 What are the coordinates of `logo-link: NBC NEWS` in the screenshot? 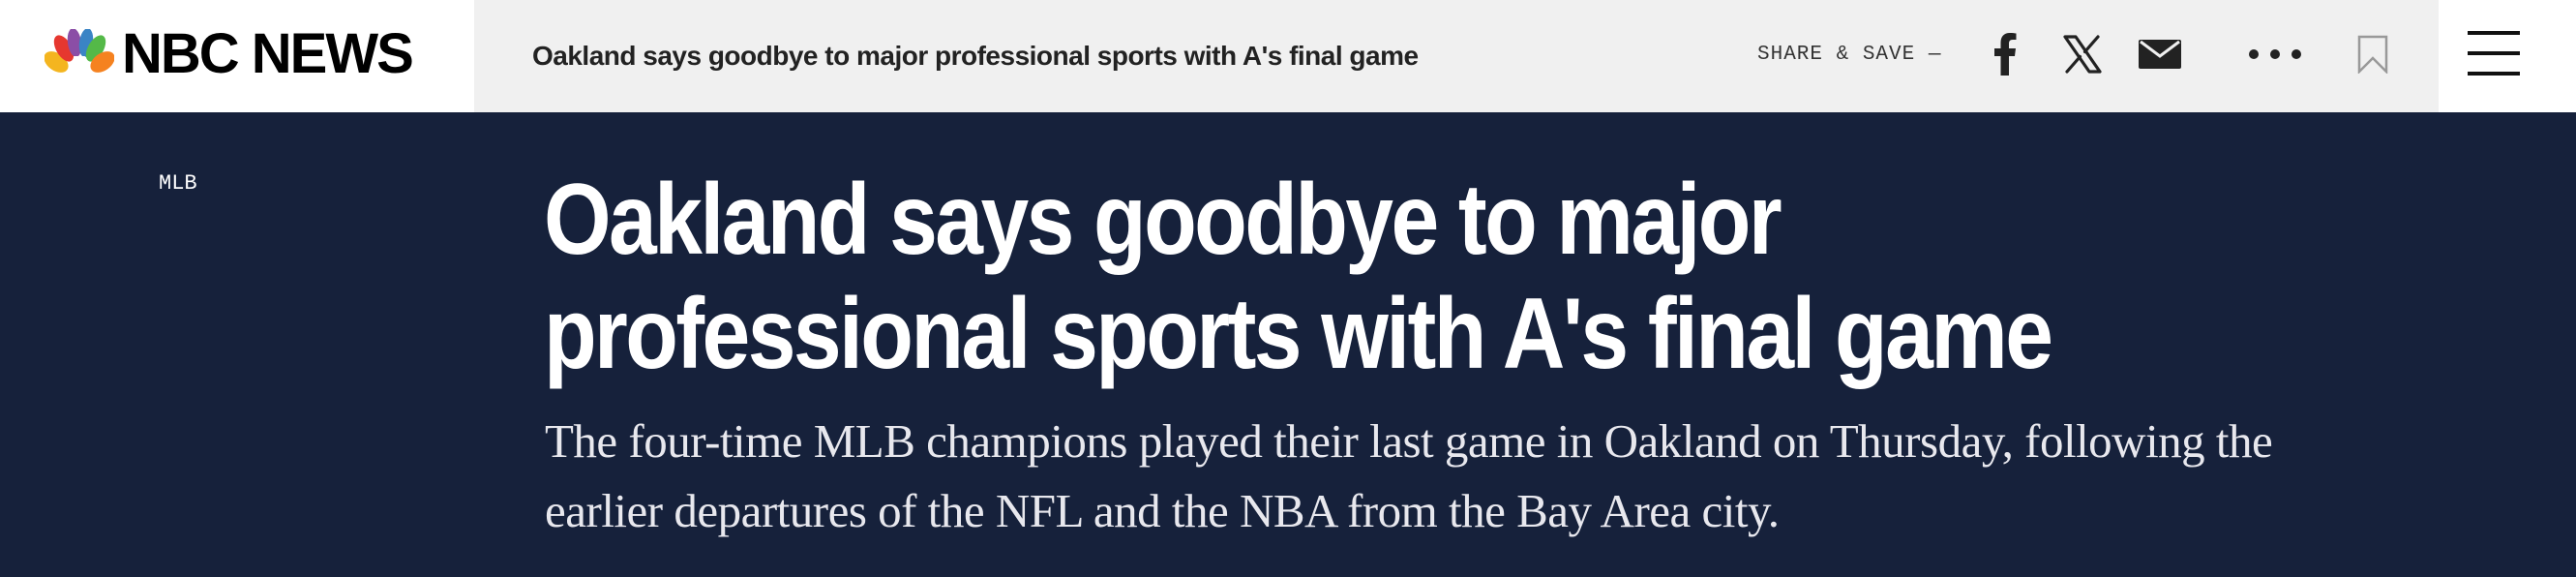 It's located at (237, 56).